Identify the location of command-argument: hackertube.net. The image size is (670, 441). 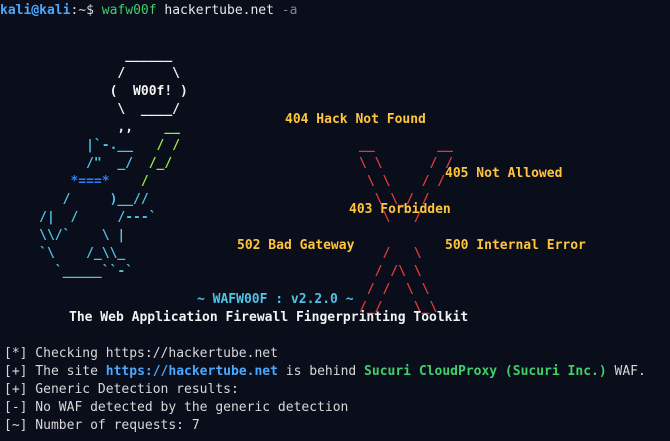
(219, 10).